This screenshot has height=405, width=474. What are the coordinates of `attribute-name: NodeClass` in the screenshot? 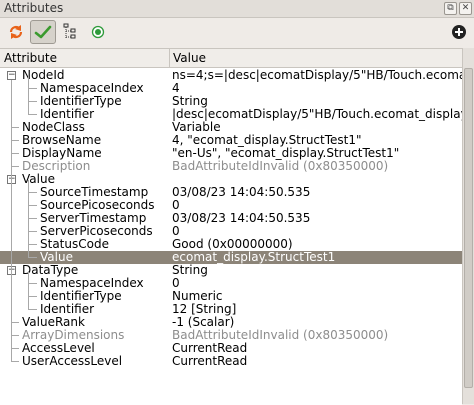 It's located at (53, 127).